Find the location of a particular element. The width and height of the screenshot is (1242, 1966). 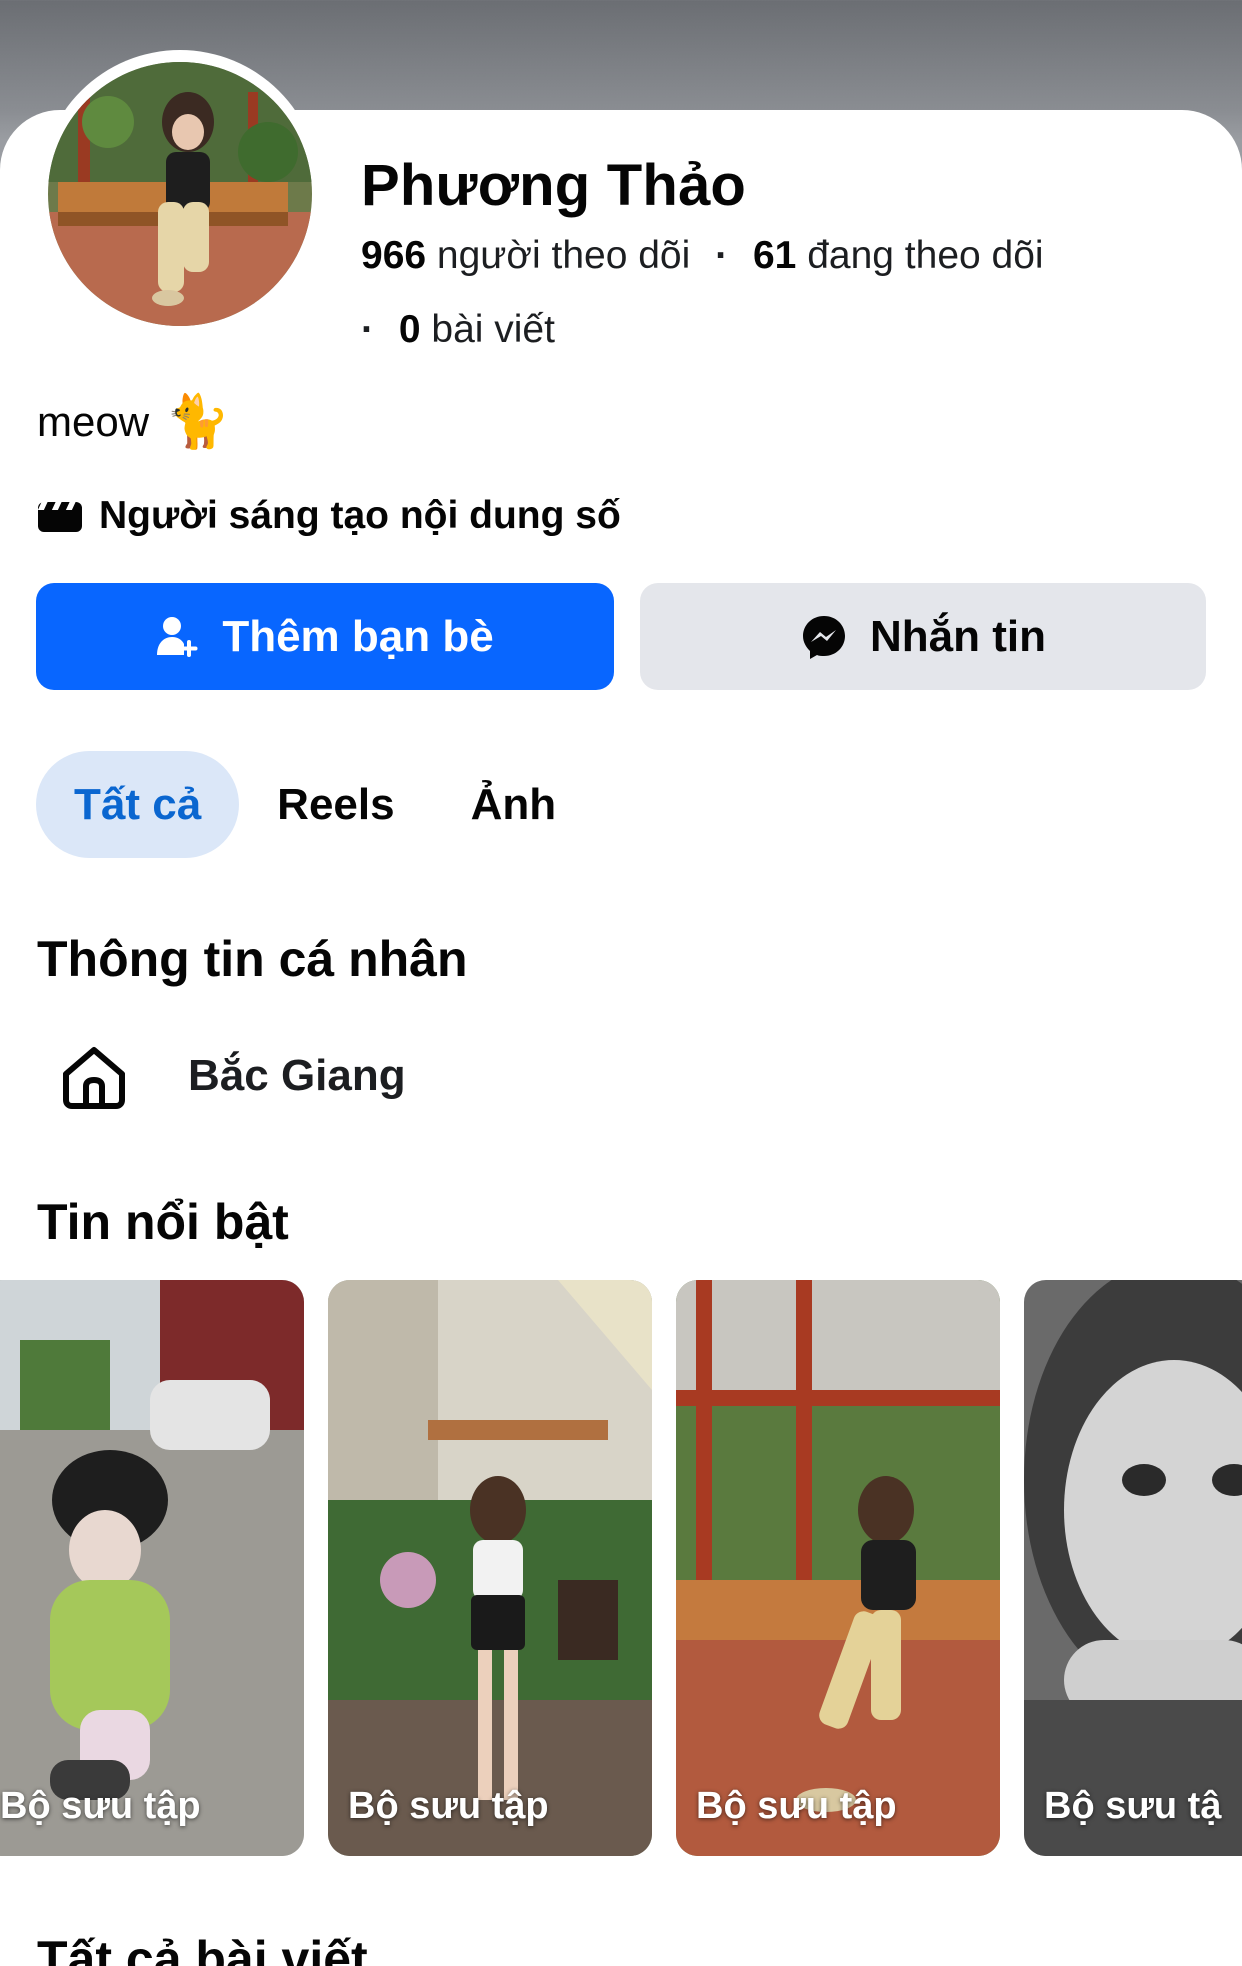

highlight-label: Bộ sưu tậ is located at coordinates (1133, 1806).